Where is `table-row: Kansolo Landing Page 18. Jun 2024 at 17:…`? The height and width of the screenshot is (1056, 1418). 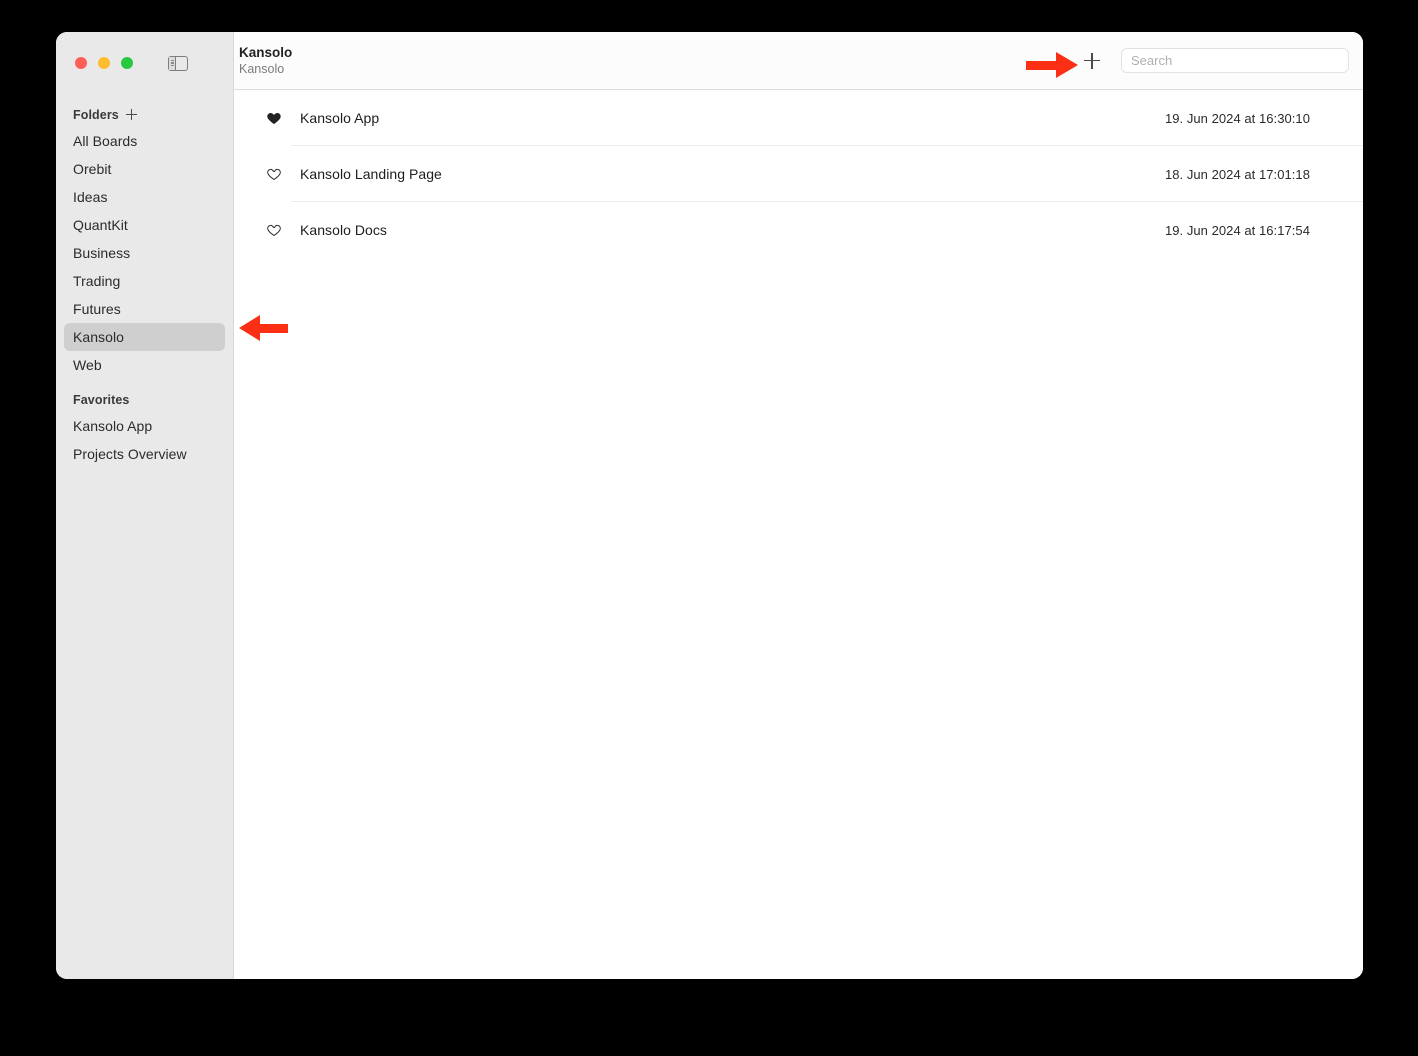 table-row: Kansolo Landing Page 18. Jun 2024 at 17:… is located at coordinates (798, 174).